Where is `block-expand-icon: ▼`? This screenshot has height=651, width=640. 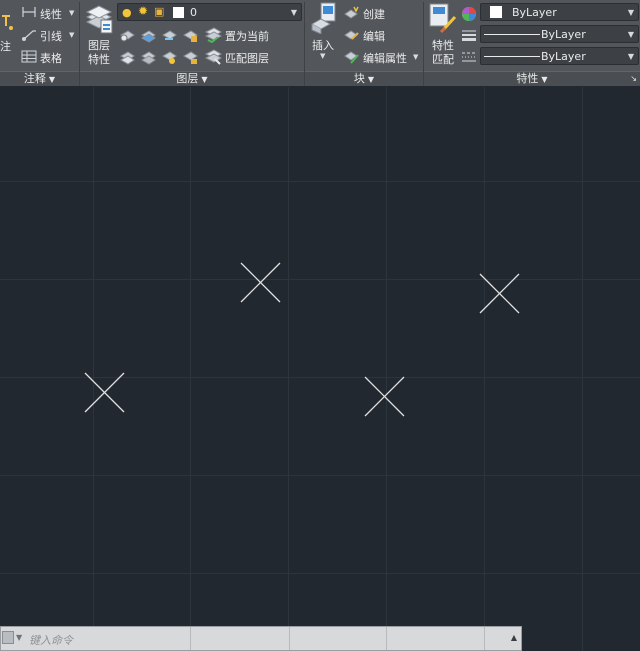 block-expand-icon: ▼ is located at coordinates (371, 79).